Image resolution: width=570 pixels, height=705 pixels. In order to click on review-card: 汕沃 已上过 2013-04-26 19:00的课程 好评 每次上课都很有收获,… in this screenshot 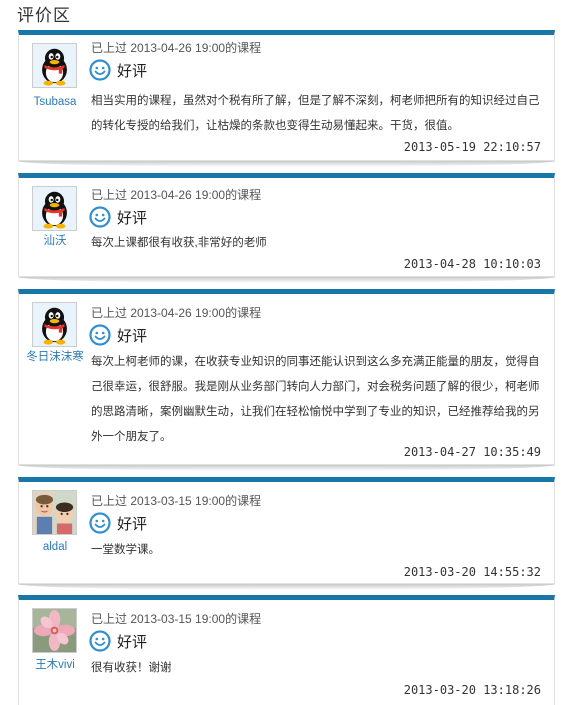, I will do `click(286, 228)`.